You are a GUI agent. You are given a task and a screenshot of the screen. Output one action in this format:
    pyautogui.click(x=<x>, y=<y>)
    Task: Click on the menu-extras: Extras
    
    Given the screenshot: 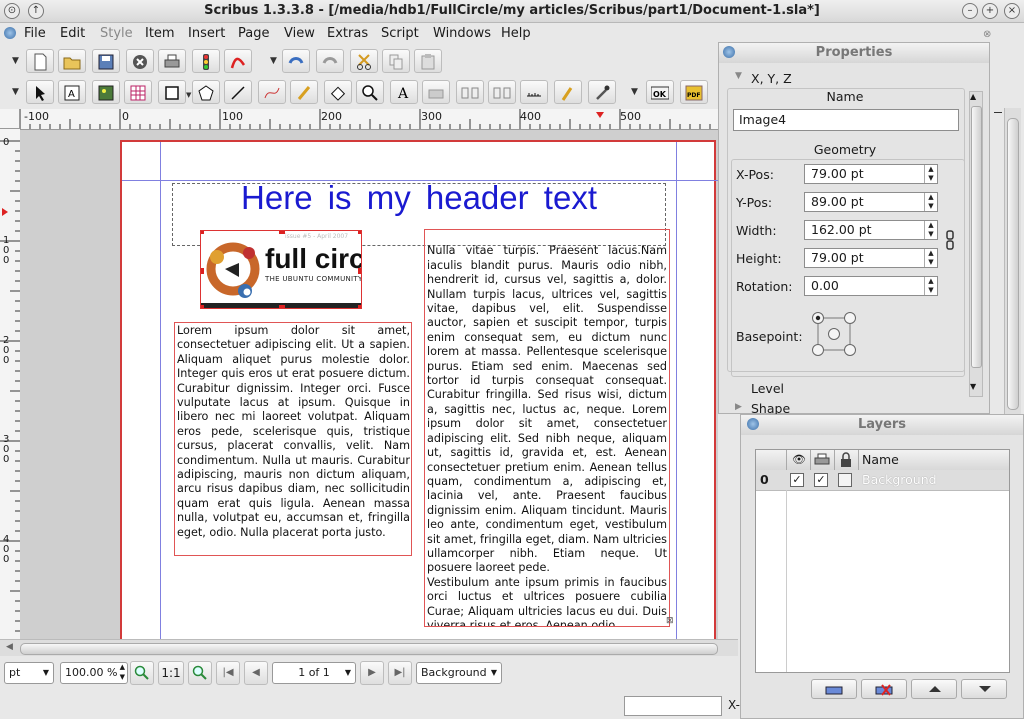 What is the action you would take?
    pyautogui.click(x=347, y=33)
    